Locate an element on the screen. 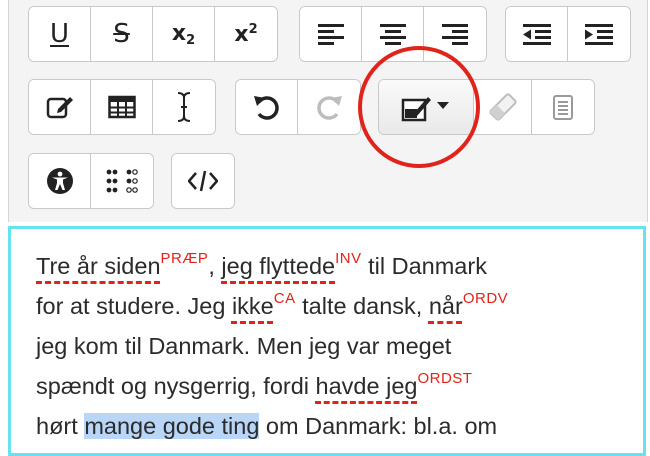 Image resolution: width=650 pixels, height=456 pixels. insert-group is located at coordinates (122, 107).